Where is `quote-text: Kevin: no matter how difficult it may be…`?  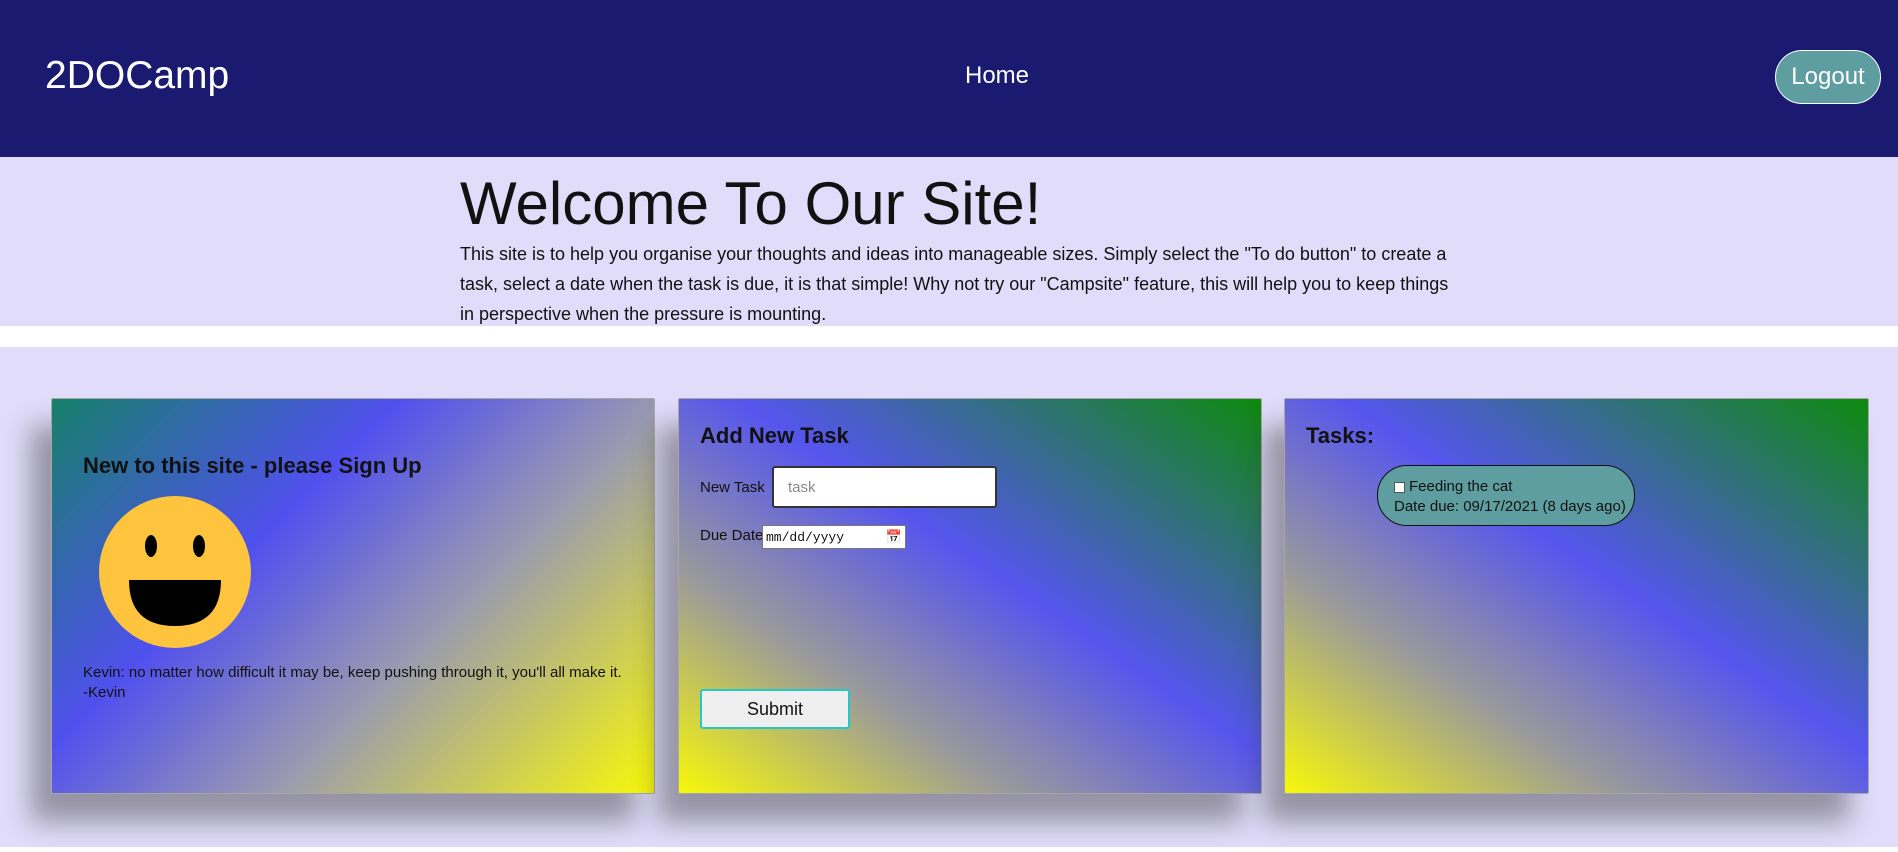 quote-text: Kevin: no matter how difficult it may be… is located at coordinates (352, 682).